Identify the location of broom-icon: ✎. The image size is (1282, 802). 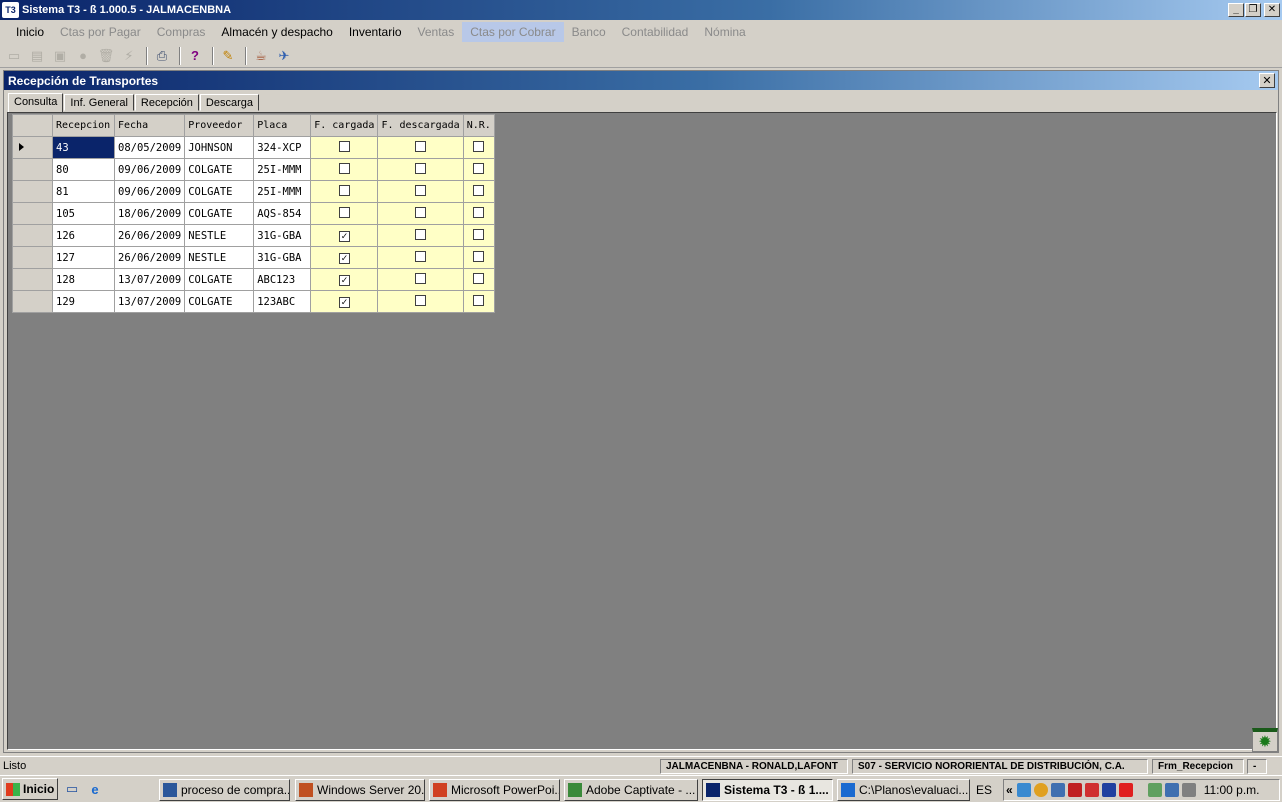
(228, 56).